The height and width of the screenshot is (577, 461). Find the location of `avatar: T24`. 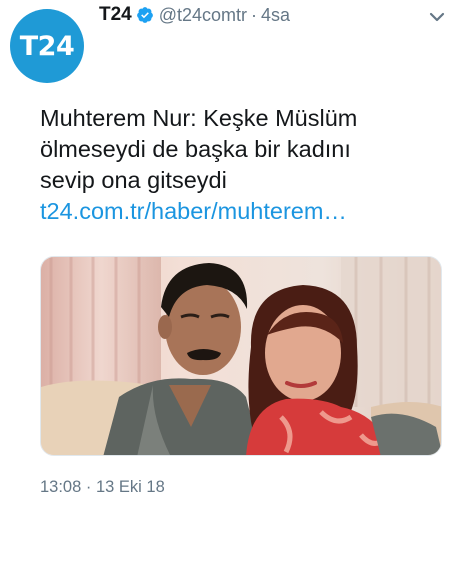

avatar: T24 is located at coordinates (47, 46).